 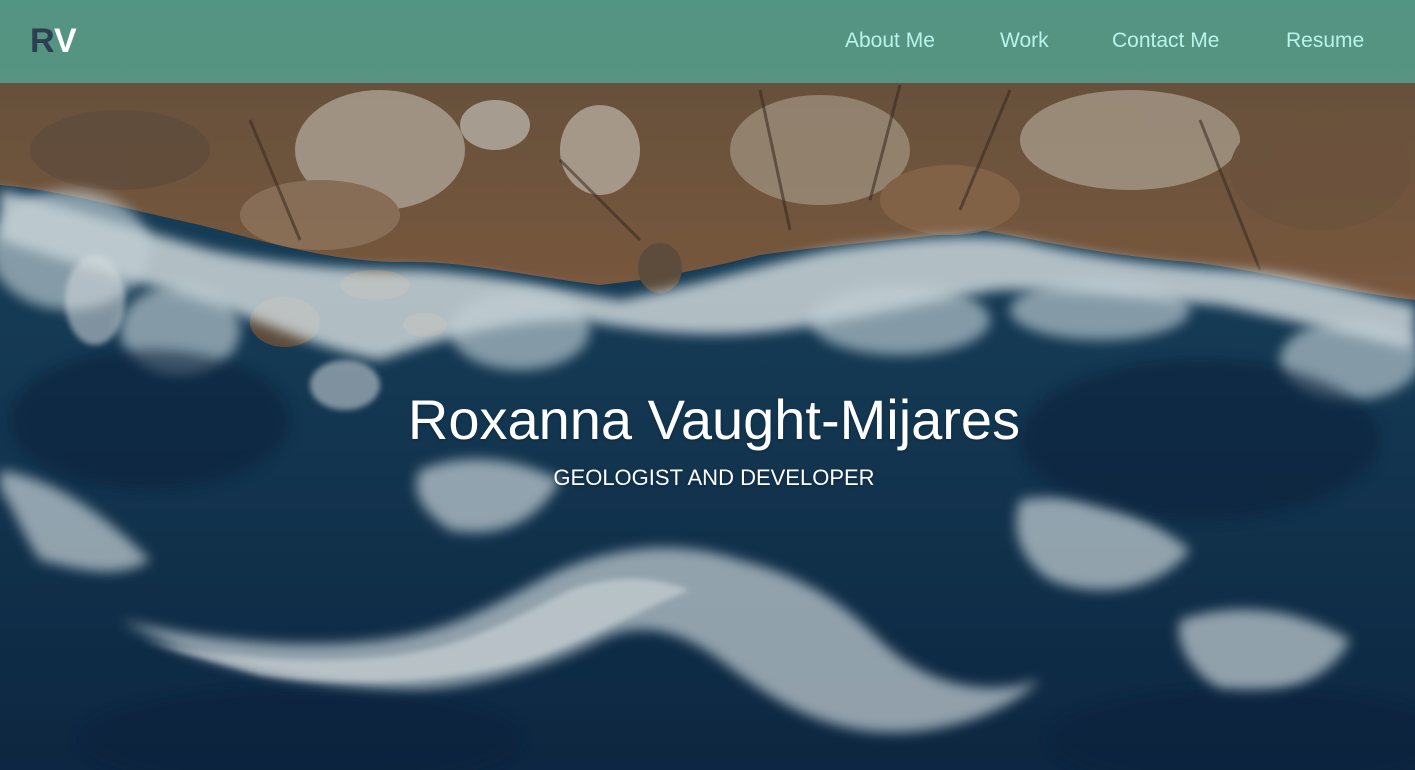 What do you see at coordinates (42, 41) in the screenshot?
I see `logo-letter-r: R` at bounding box center [42, 41].